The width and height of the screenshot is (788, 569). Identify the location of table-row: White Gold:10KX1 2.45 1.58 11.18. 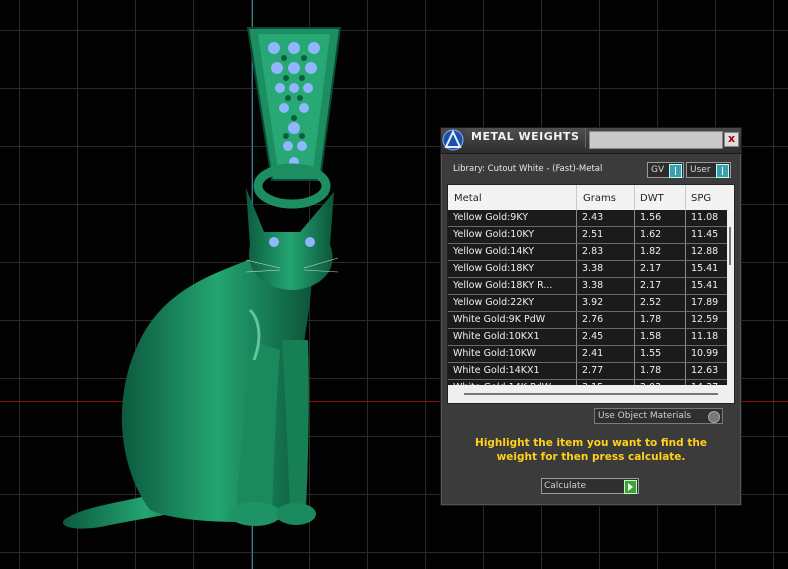
(587, 337).